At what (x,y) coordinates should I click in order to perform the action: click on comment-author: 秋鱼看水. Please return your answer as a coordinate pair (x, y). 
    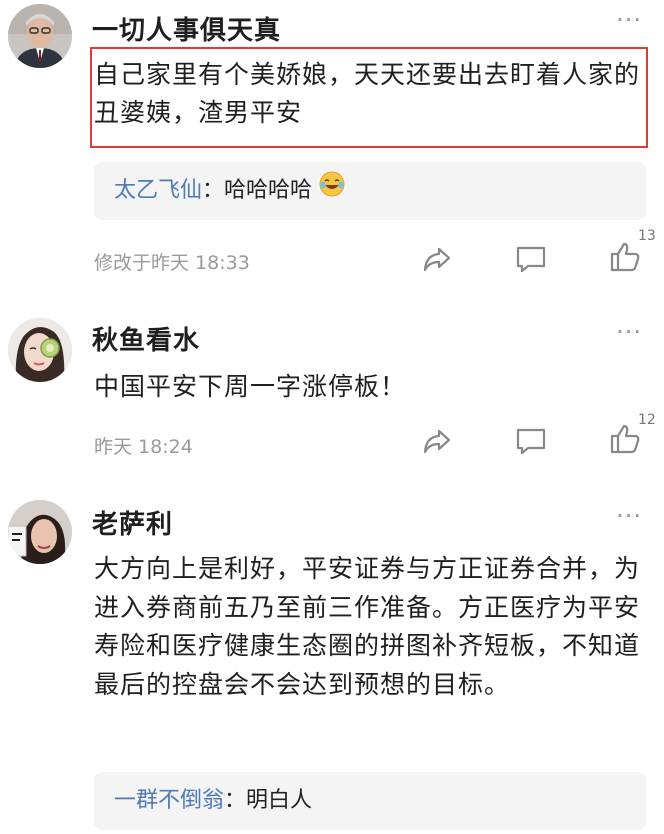
    Looking at the image, I should click on (146, 338).